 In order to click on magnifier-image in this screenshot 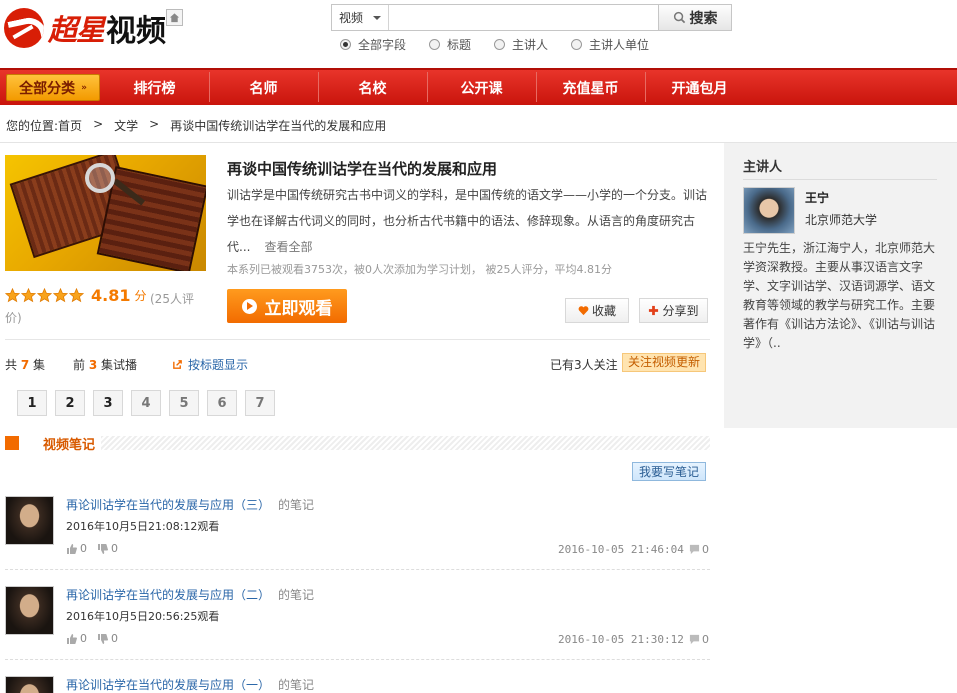, I will do `click(100, 178)`.